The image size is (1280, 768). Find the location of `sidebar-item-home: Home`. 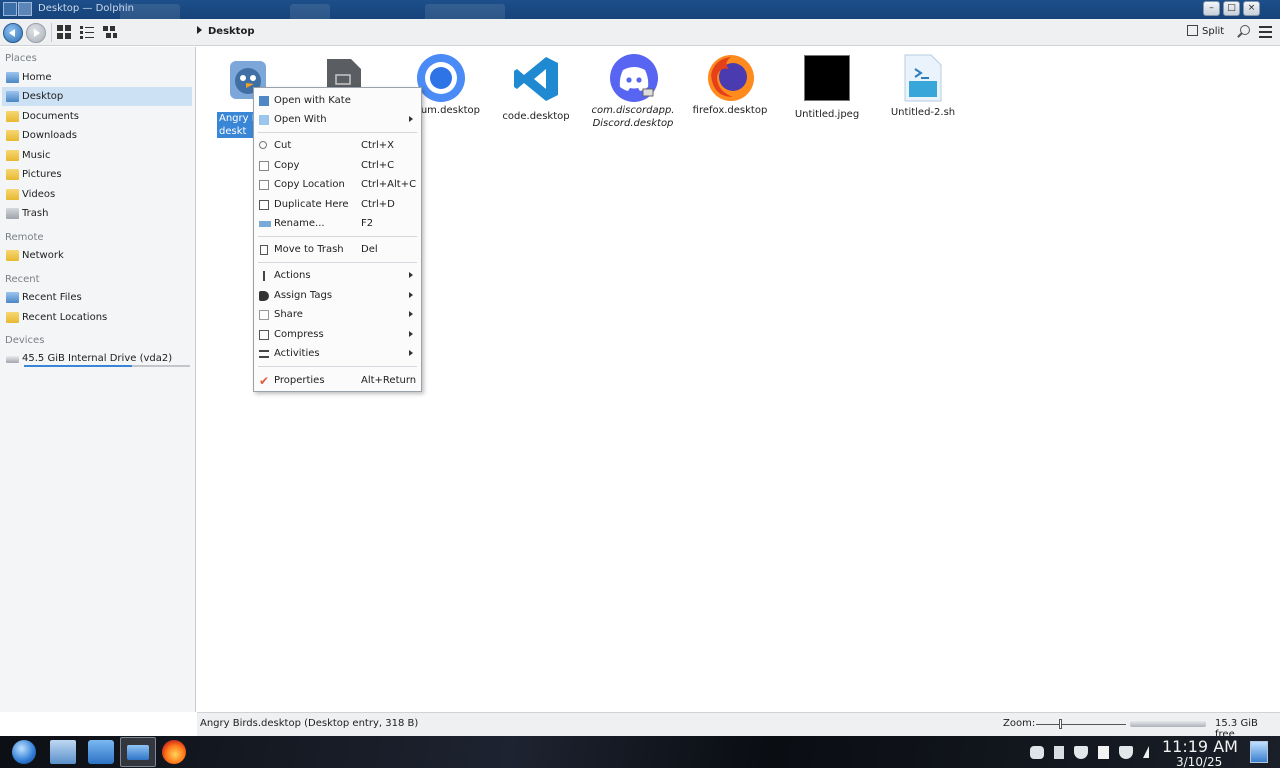

sidebar-item-home: Home is located at coordinates (97, 77).